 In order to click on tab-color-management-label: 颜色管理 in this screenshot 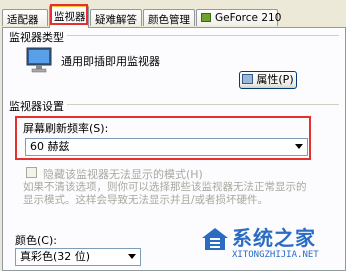, I will do `click(169, 20)`.